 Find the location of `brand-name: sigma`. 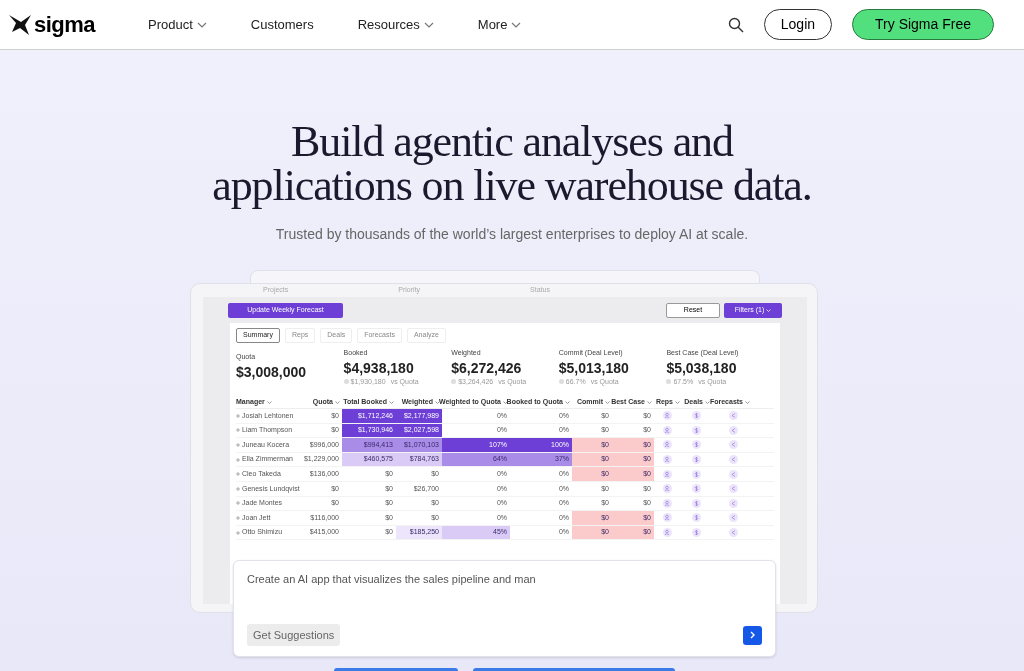

brand-name: sigma is located at coordinates (64, 24).